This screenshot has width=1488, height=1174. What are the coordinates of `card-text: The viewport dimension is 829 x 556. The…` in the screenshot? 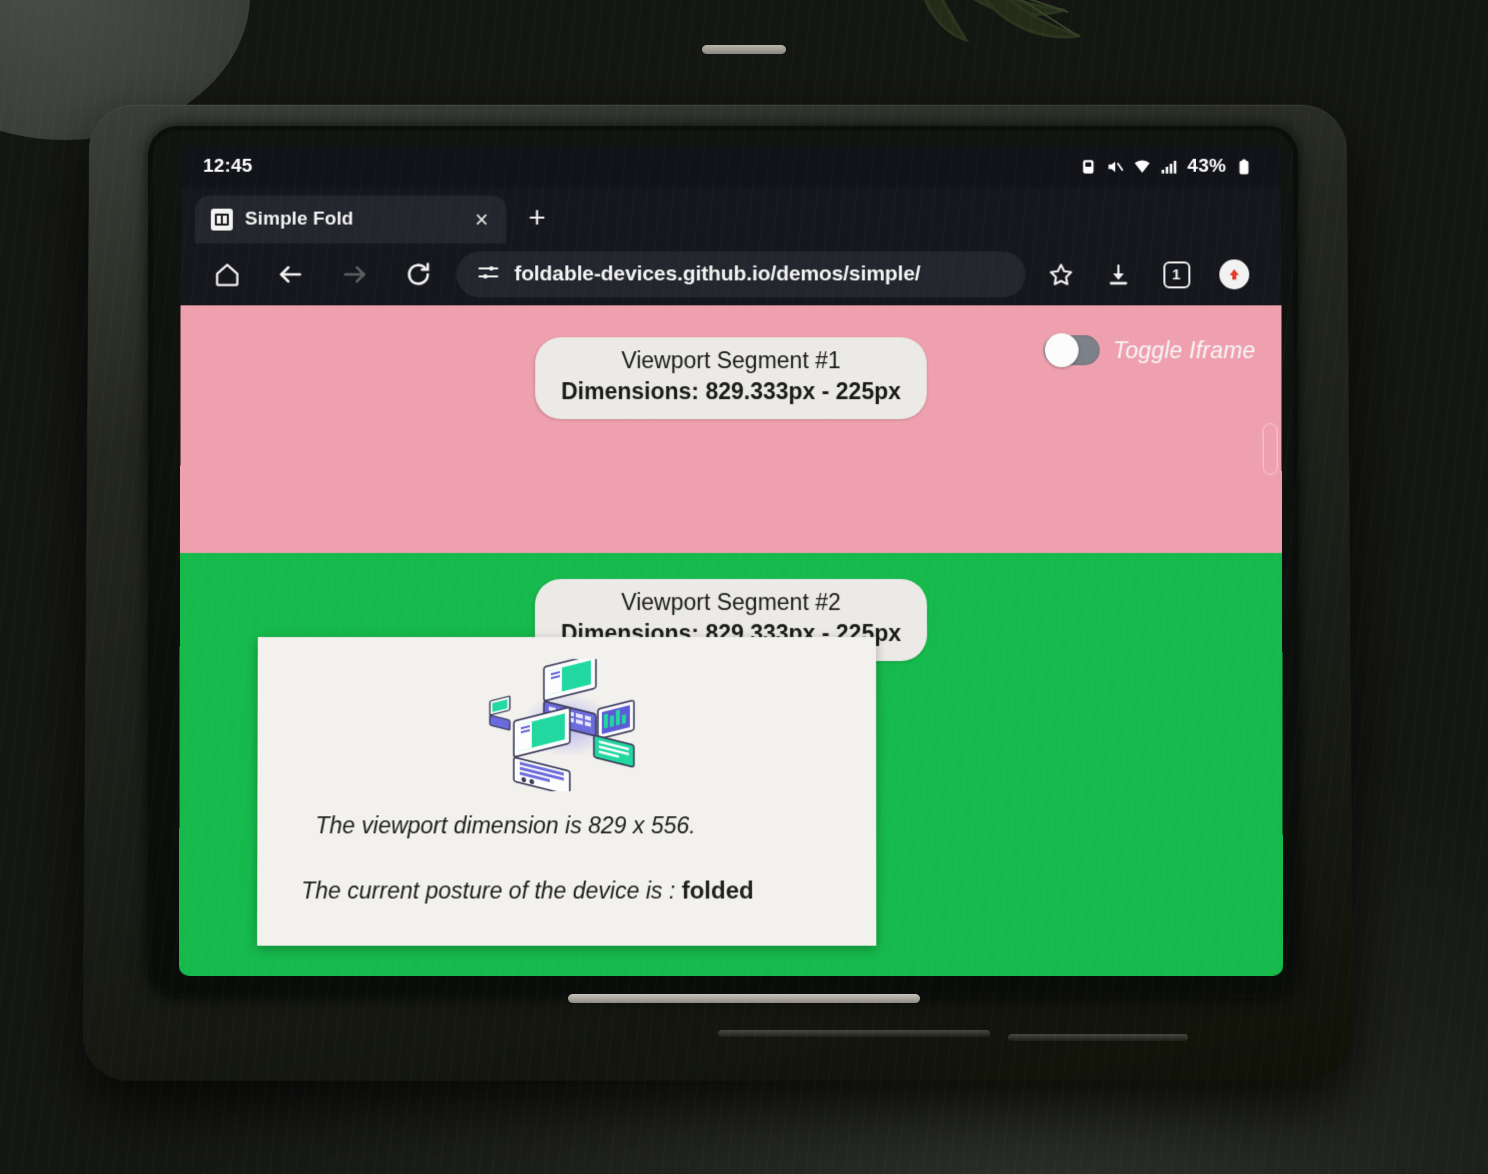 It's located at (566, 858).